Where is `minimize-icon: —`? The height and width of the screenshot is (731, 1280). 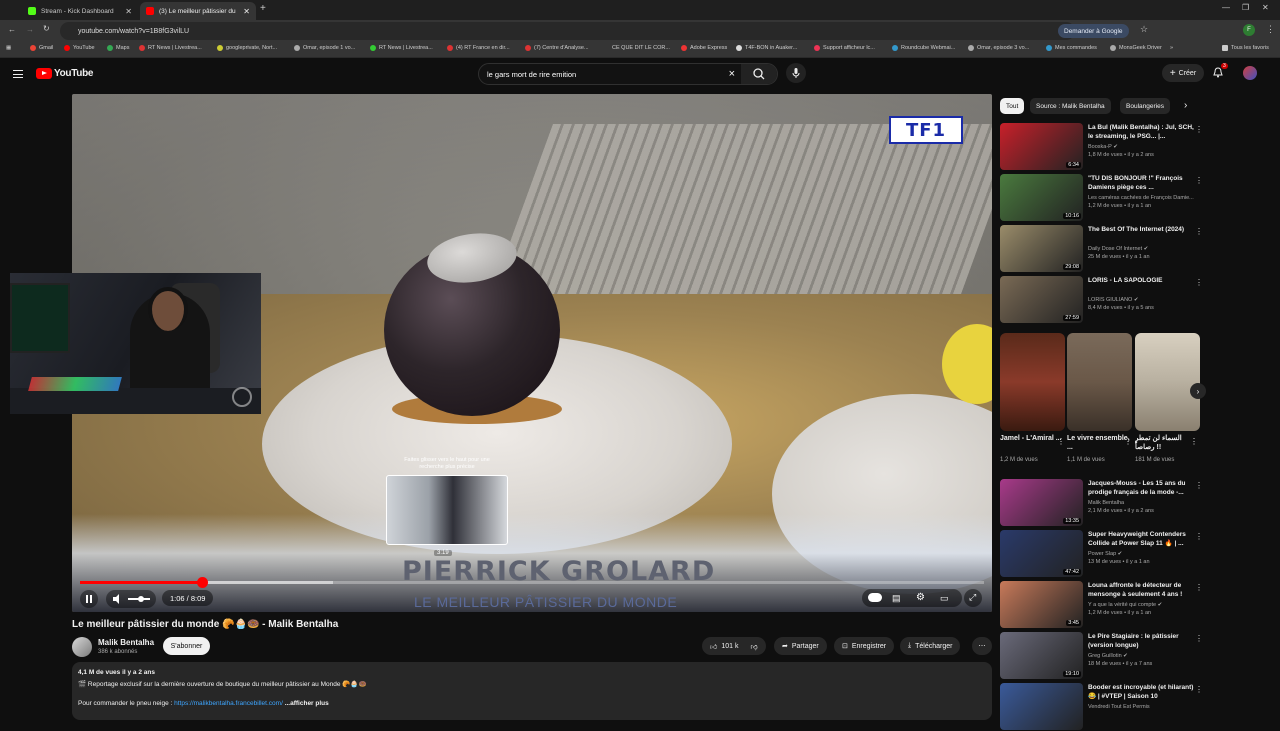 minimize-icon: — is located at coordinates (1226, 7).